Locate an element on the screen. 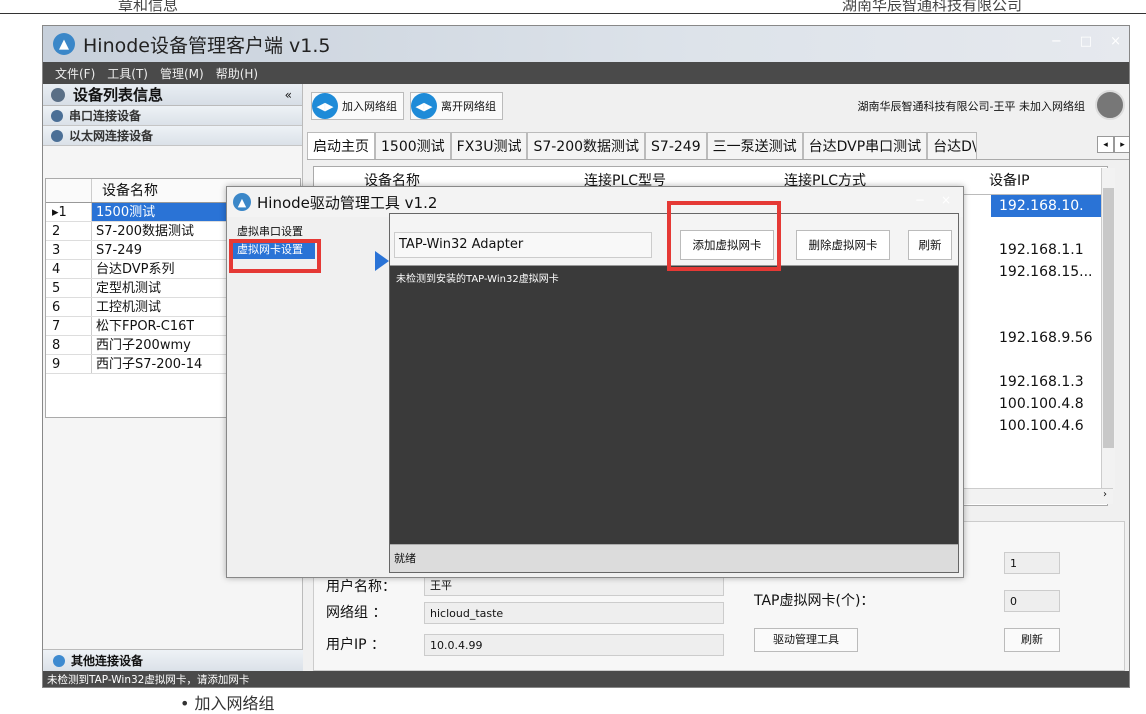 Image resolution: width=1146 pixels, height=714 pixels. ethernet-icon is located at coordinates (57, 135).